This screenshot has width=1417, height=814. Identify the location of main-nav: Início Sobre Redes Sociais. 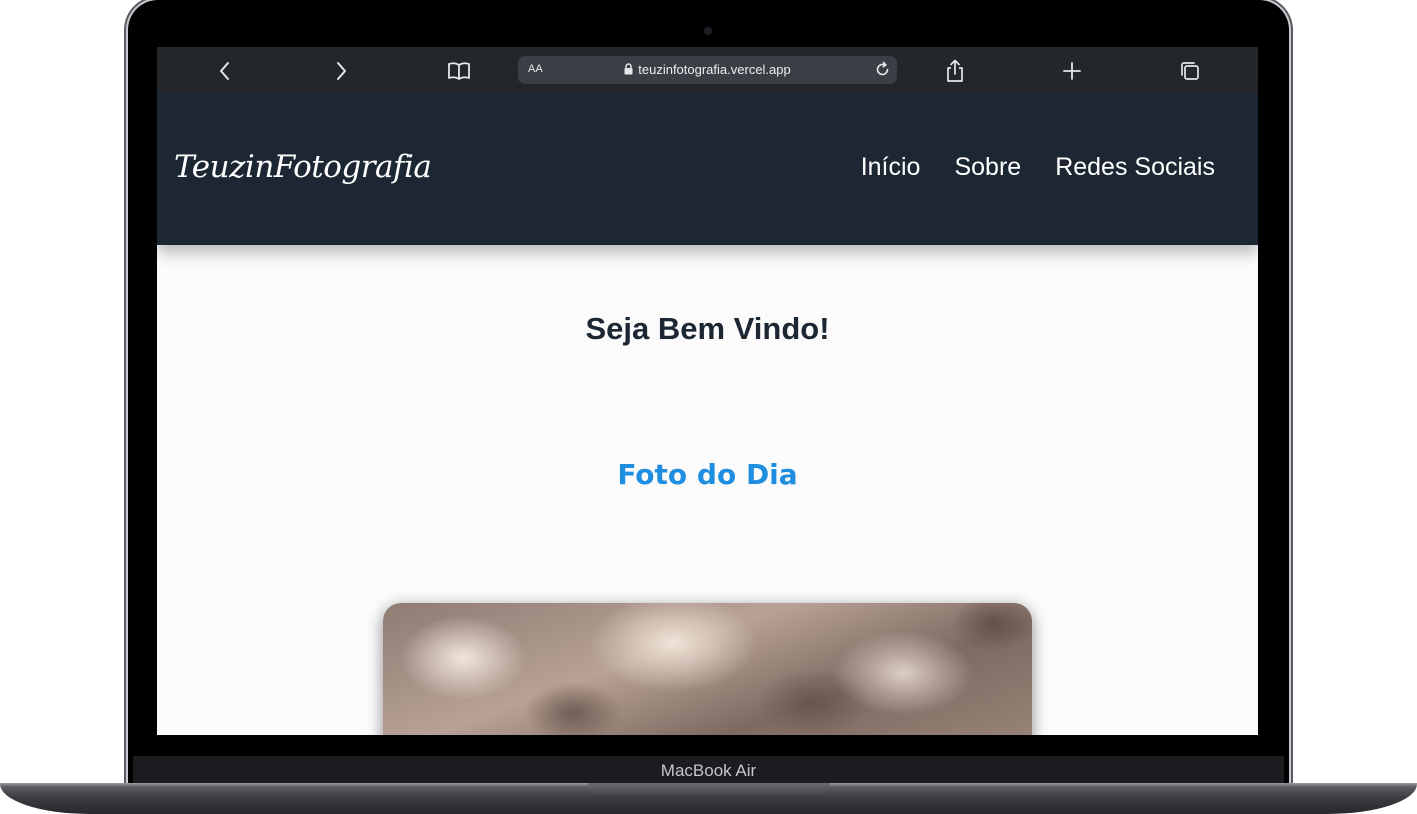
(1038, 167).